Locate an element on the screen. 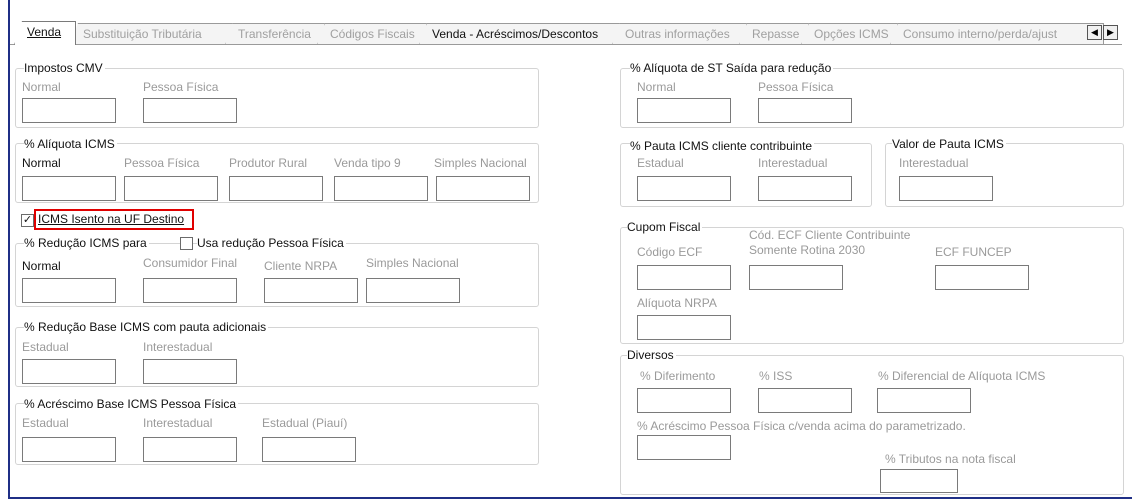  iss-label: % ISS is located at coordinates (776, 376).